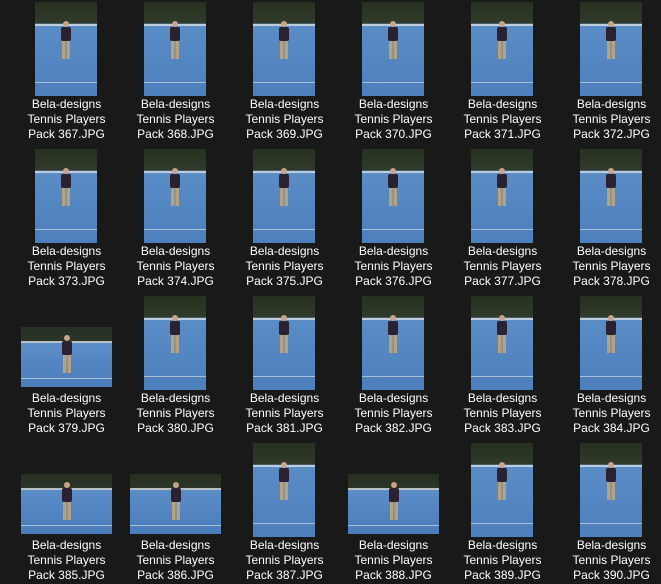 This screenshot has height=584, width=661. I want to click on file-item: Bela-designs Tennis Players Pack 369.JPG, so click(284, 74).